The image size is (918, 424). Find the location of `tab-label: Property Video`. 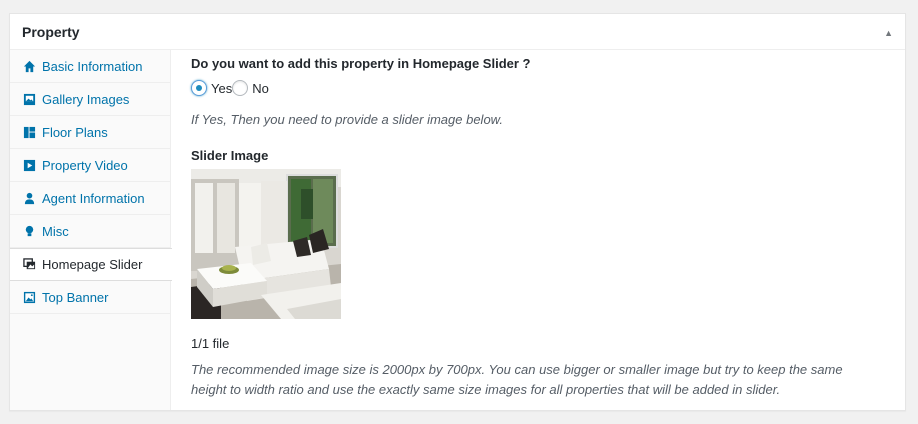

tab-label: Property Video is located at coordinates (85, 165).